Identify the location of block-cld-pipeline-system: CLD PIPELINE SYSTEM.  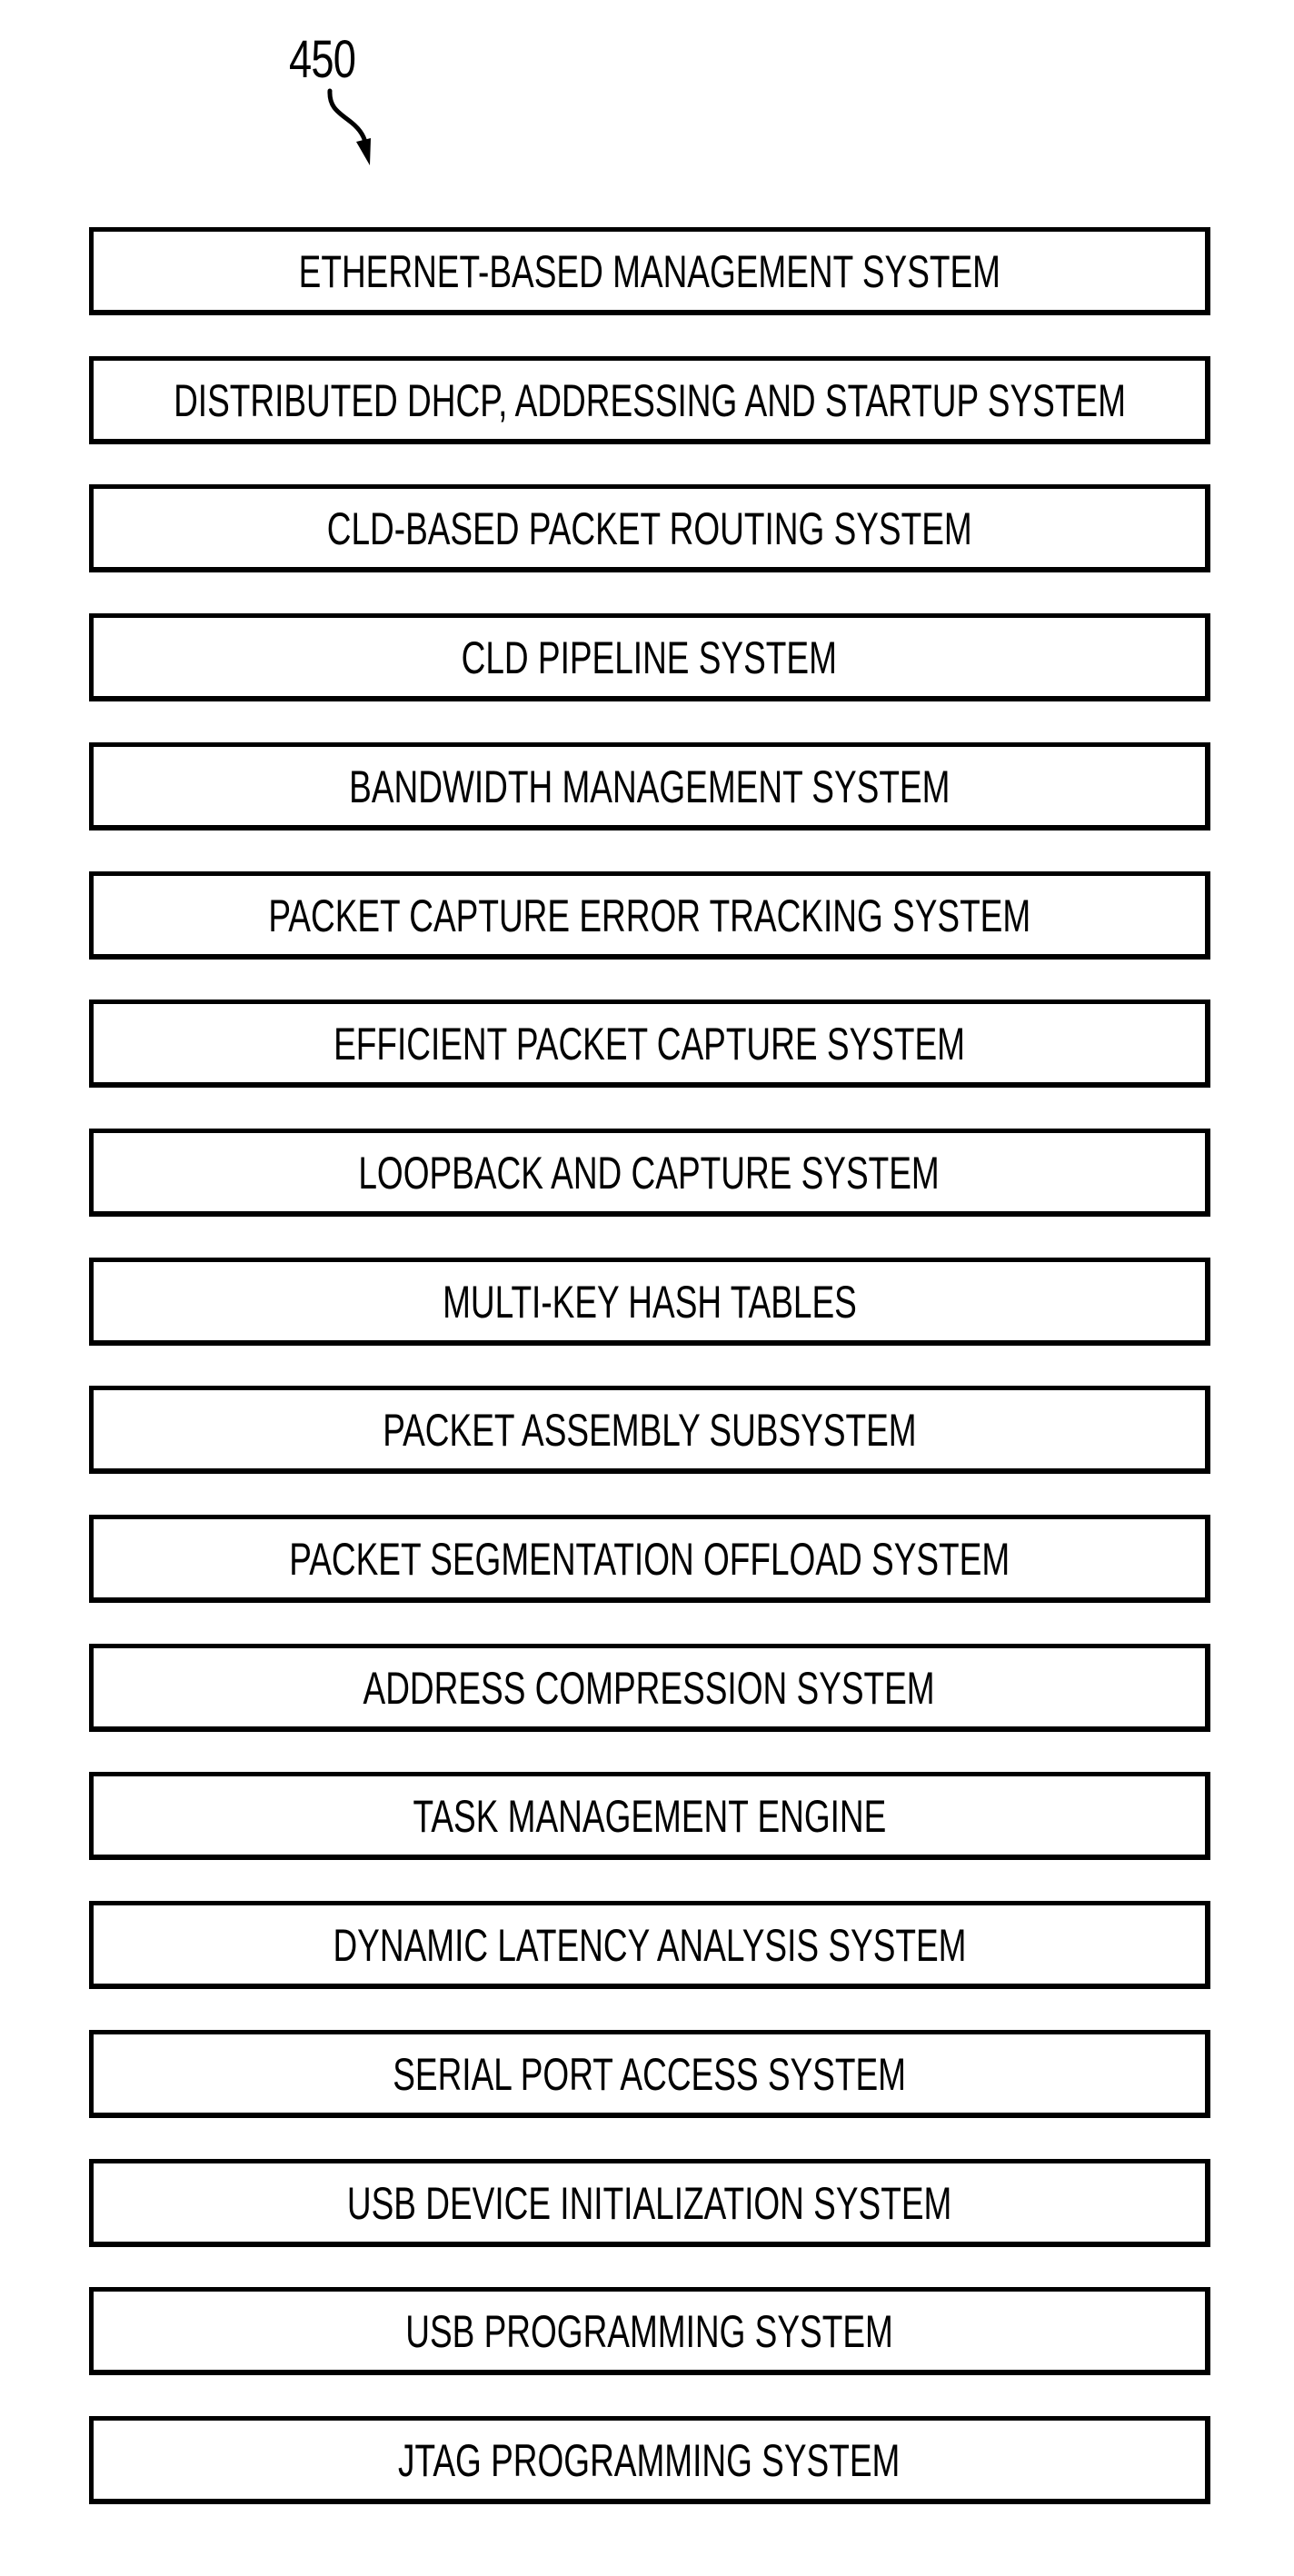
(649, 657).